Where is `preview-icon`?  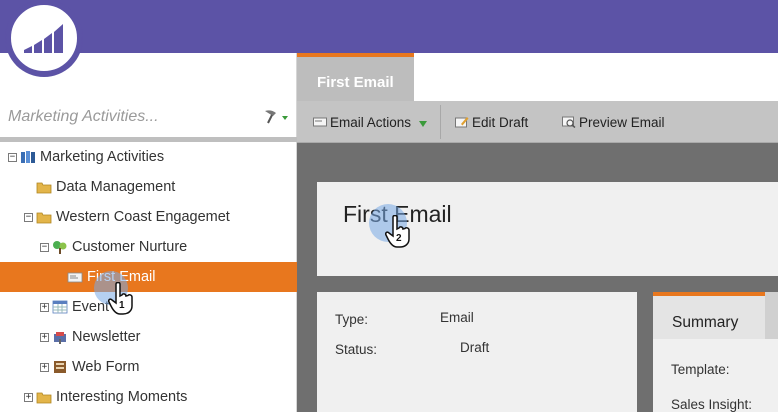
preview-icon is located at coordinates (569, 122).